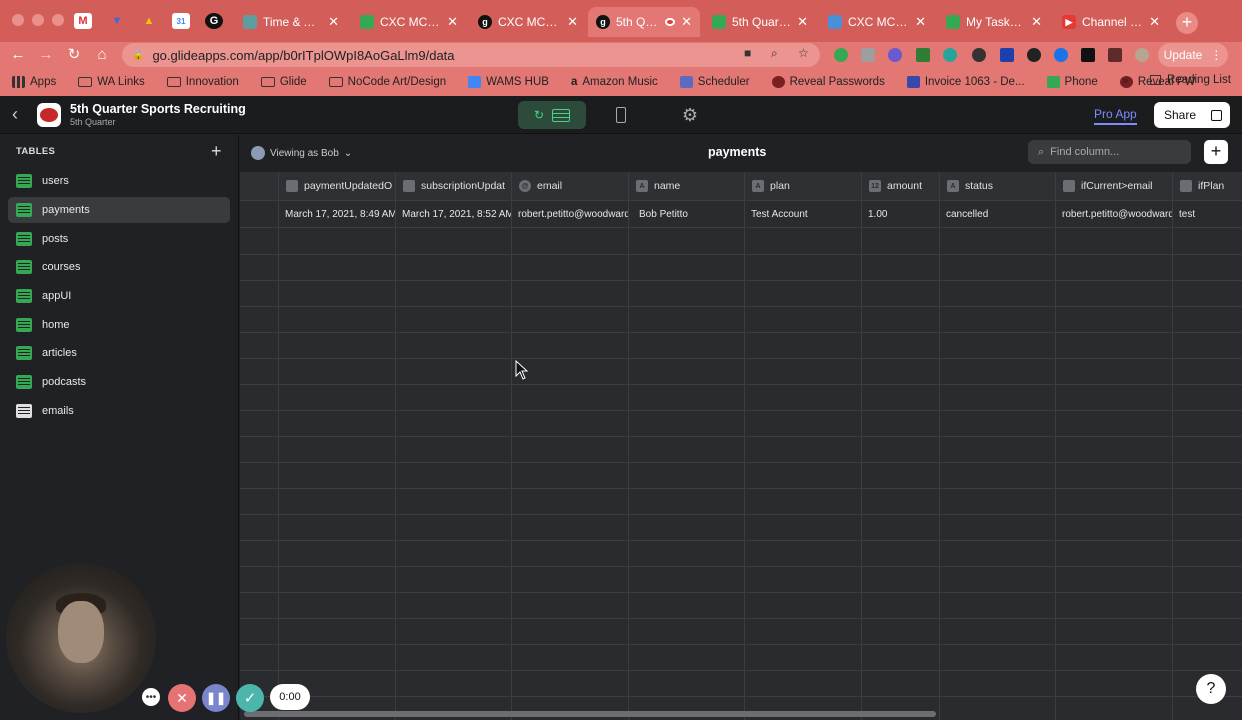  Describe the element at coordinates (621, 115) in the screenshot. I see `layout-phone-button` at that location.